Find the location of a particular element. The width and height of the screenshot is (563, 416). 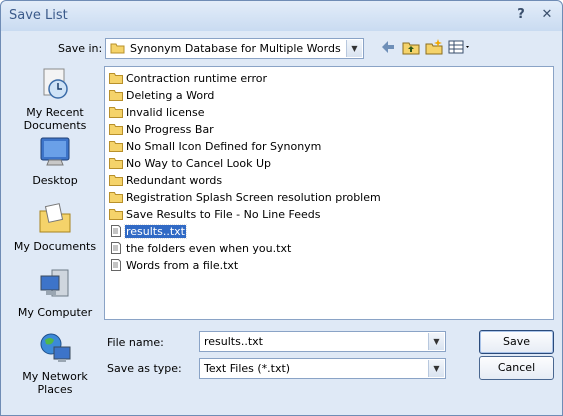

file-name-value: results..txt is located at coordinates (233, 341).